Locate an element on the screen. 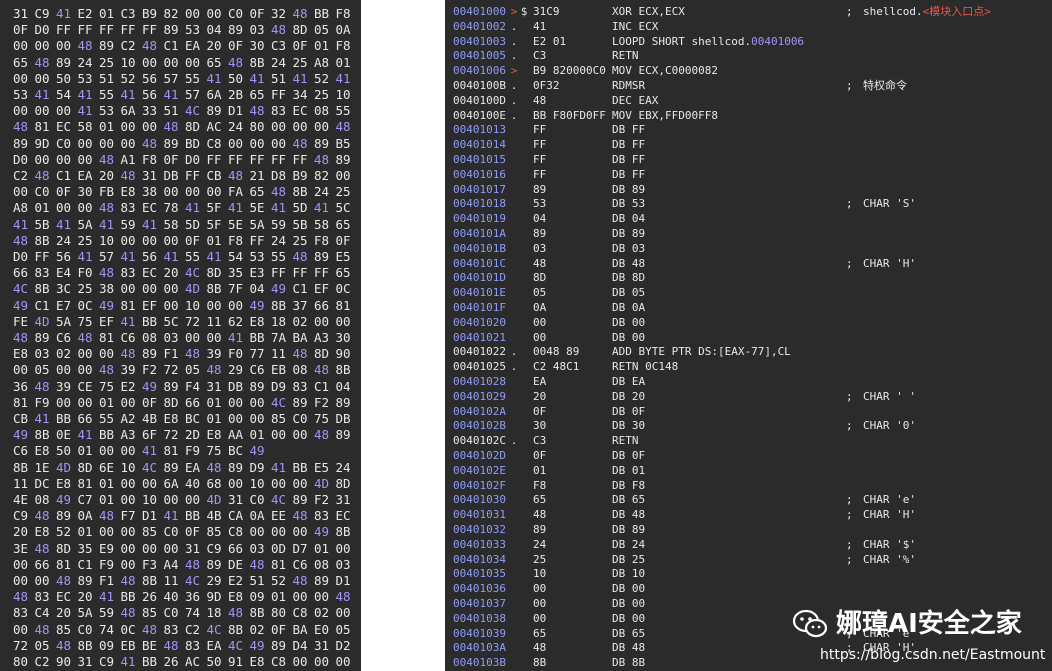 Image resolution: width=1052 pixels, height=671 pixels. address: 0040102C is located at coordinates (479, 440).